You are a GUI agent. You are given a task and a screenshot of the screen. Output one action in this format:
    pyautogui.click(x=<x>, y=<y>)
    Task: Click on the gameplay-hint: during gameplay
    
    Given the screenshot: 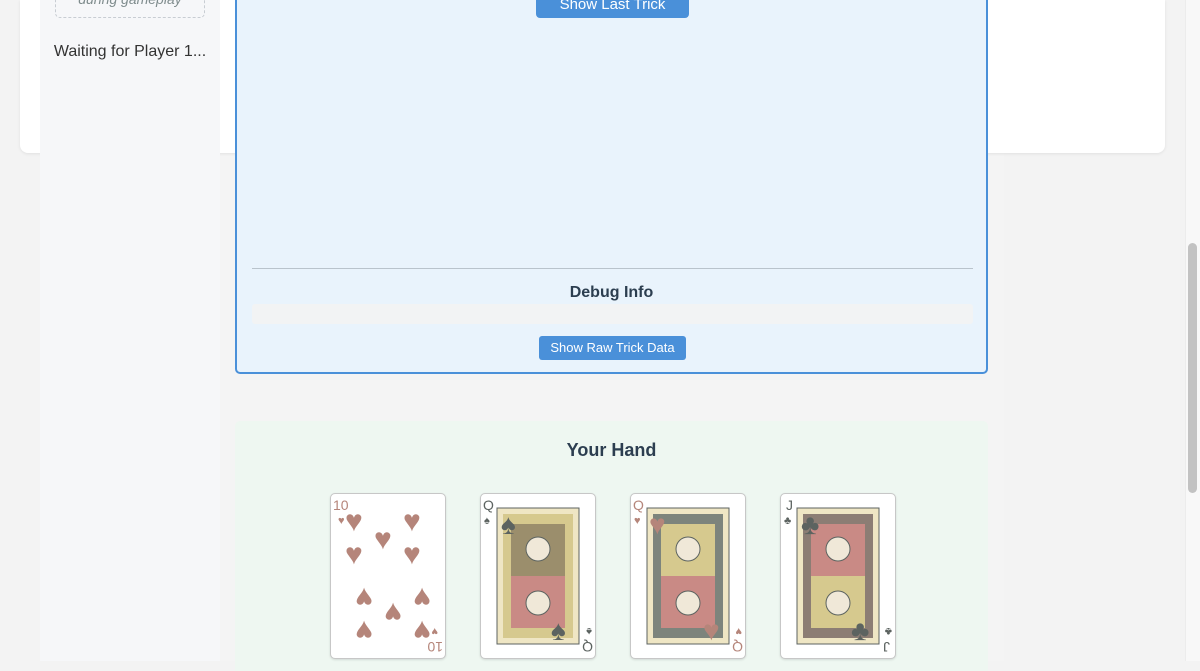 What is the action you would take?
    pyautogui.click(x=130, y=9)
    